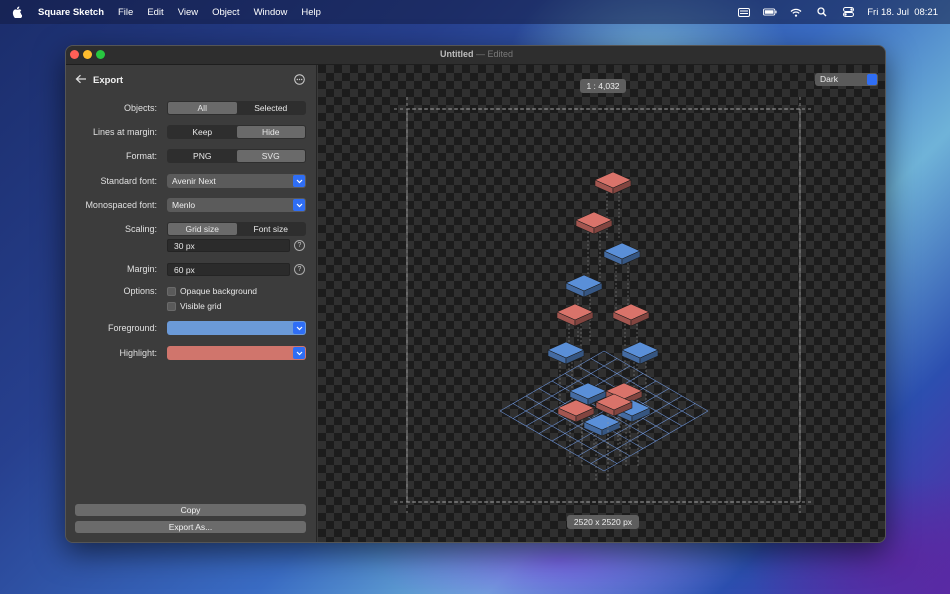  What do you see at coordinates (228, 269) in the screenshot?
I see `margin-value-field: 60 px` at bounding box center [228, 269].